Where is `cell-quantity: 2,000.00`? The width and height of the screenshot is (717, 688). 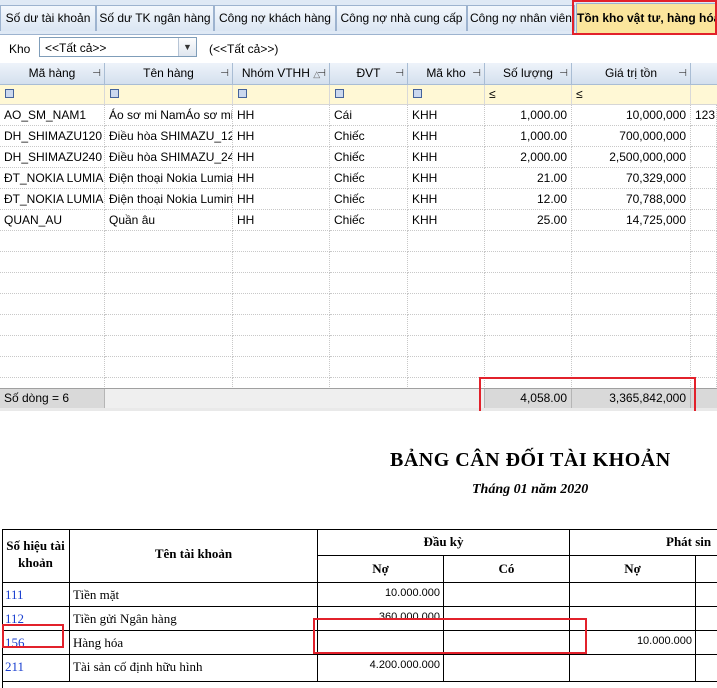 cell-quantity: 2,000.00 is located at coordinates (528, 157).